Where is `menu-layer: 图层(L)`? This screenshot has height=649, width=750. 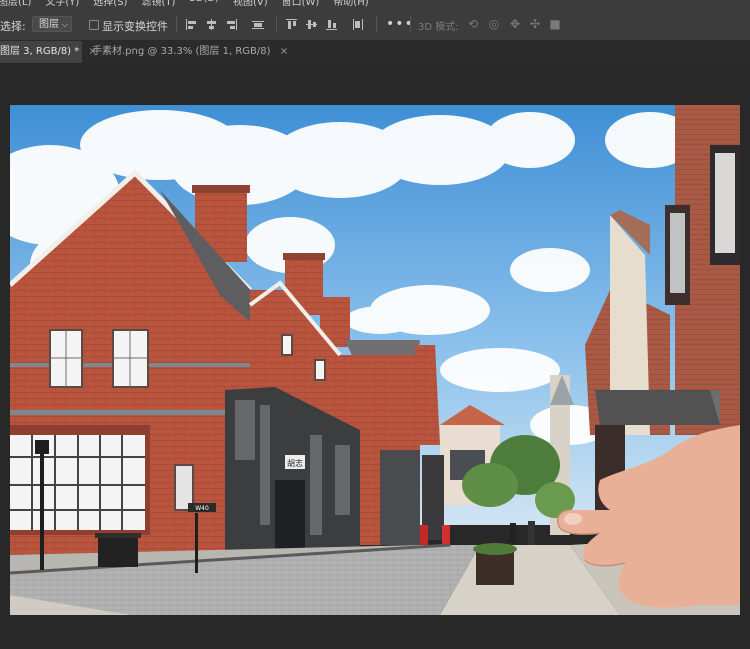
menu-layer: 图层(L) is located at coordinates (15, 4).